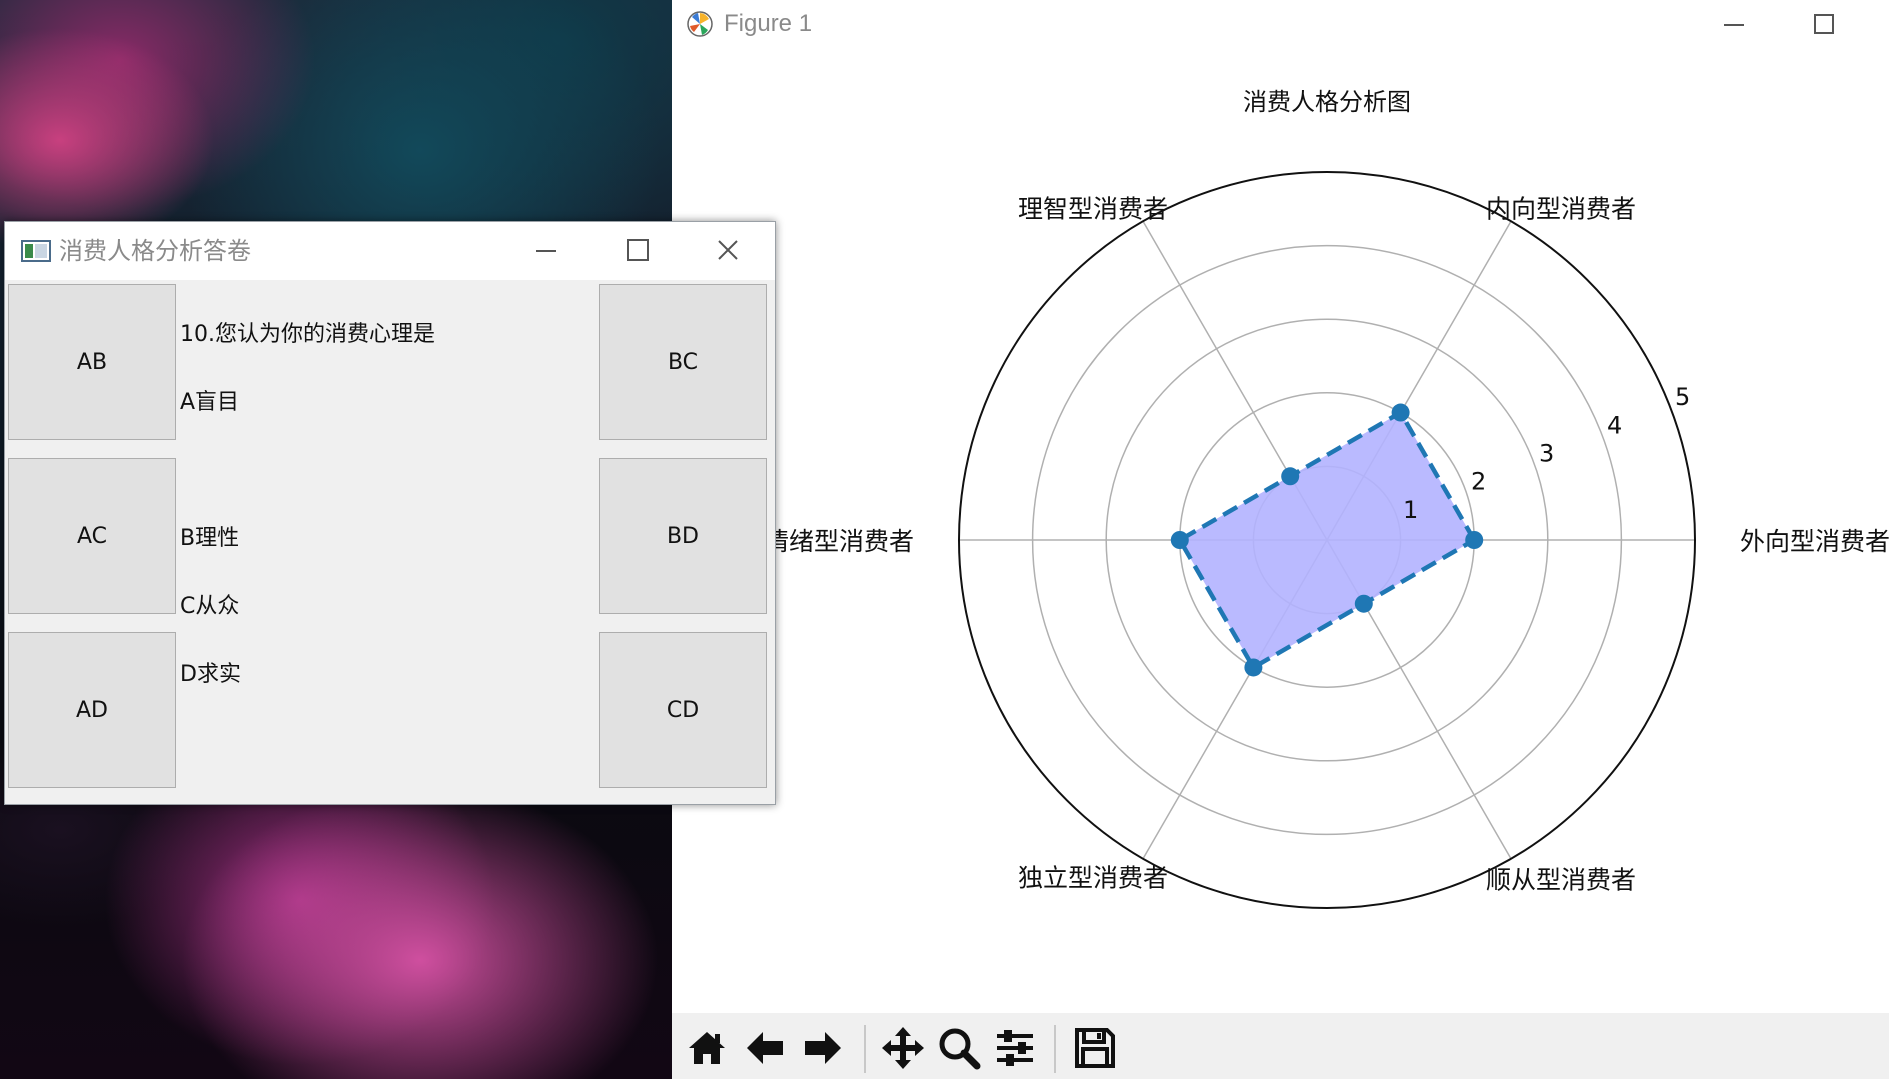 The height and width of the screenshot is (1079, 1889). What do you see at coordinates (1093, 208) in the screenshot?
I see `category-label: 理智型消费者` at bounding box center [1093, 208].